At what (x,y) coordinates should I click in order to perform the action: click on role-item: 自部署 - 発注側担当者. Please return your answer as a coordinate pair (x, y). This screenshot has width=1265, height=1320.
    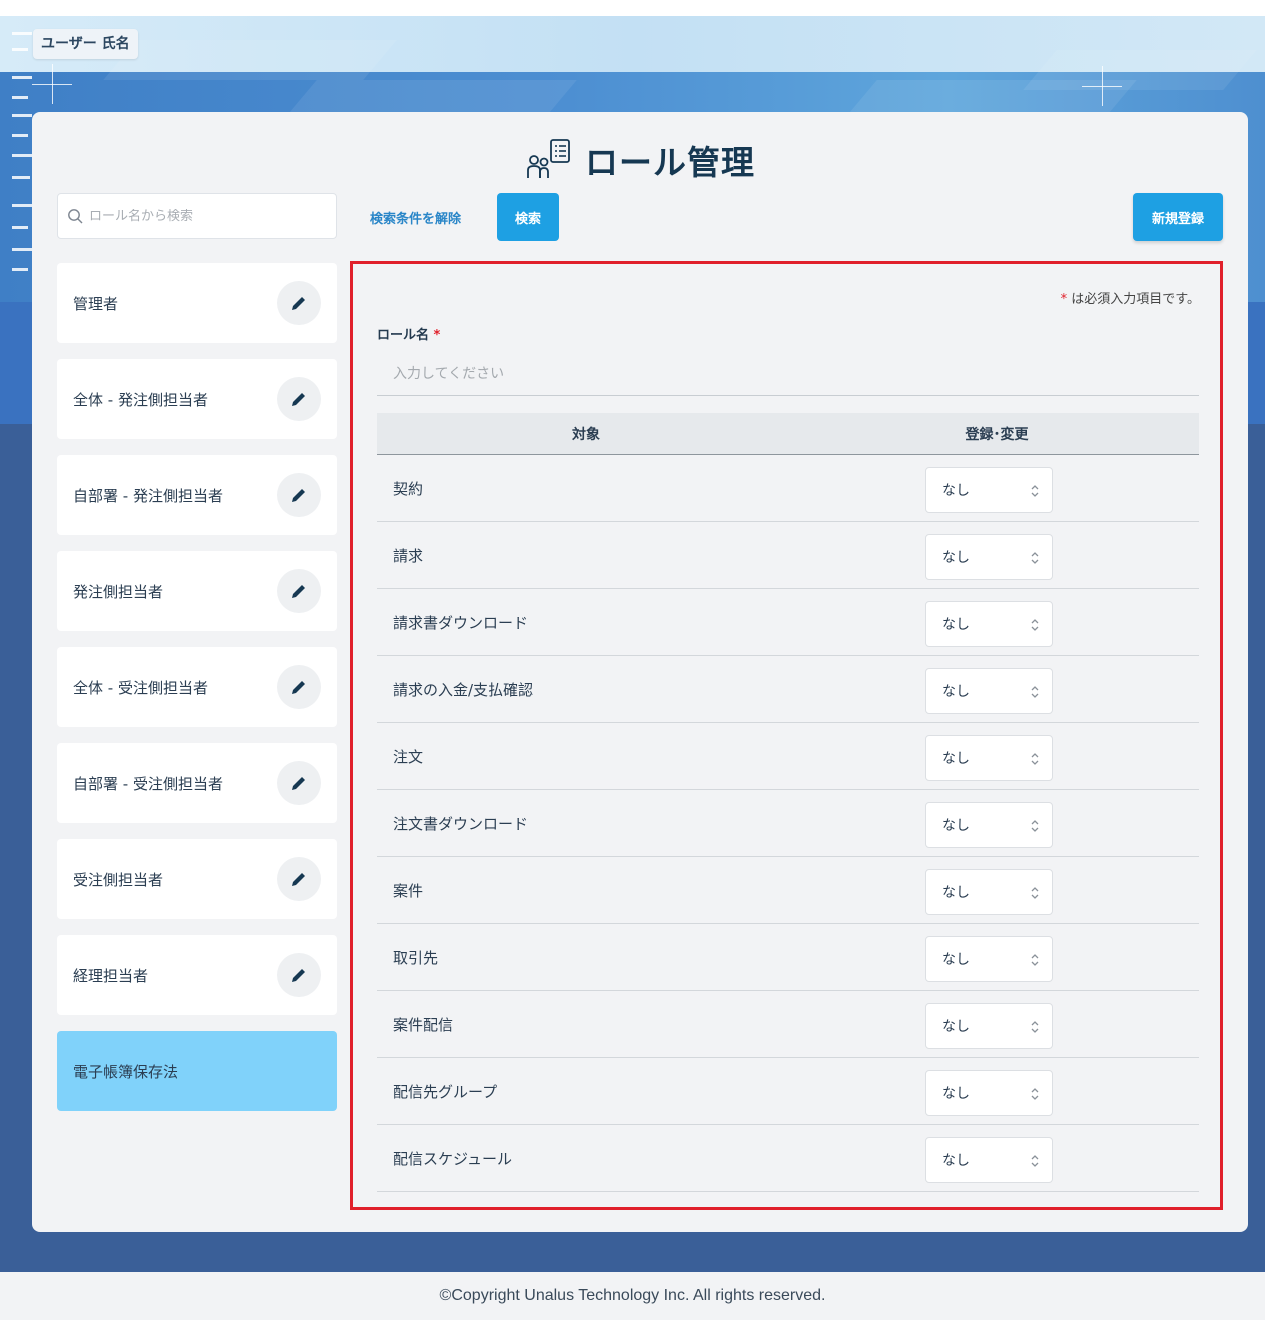
    Looking at the image, I should click on (197, 495).